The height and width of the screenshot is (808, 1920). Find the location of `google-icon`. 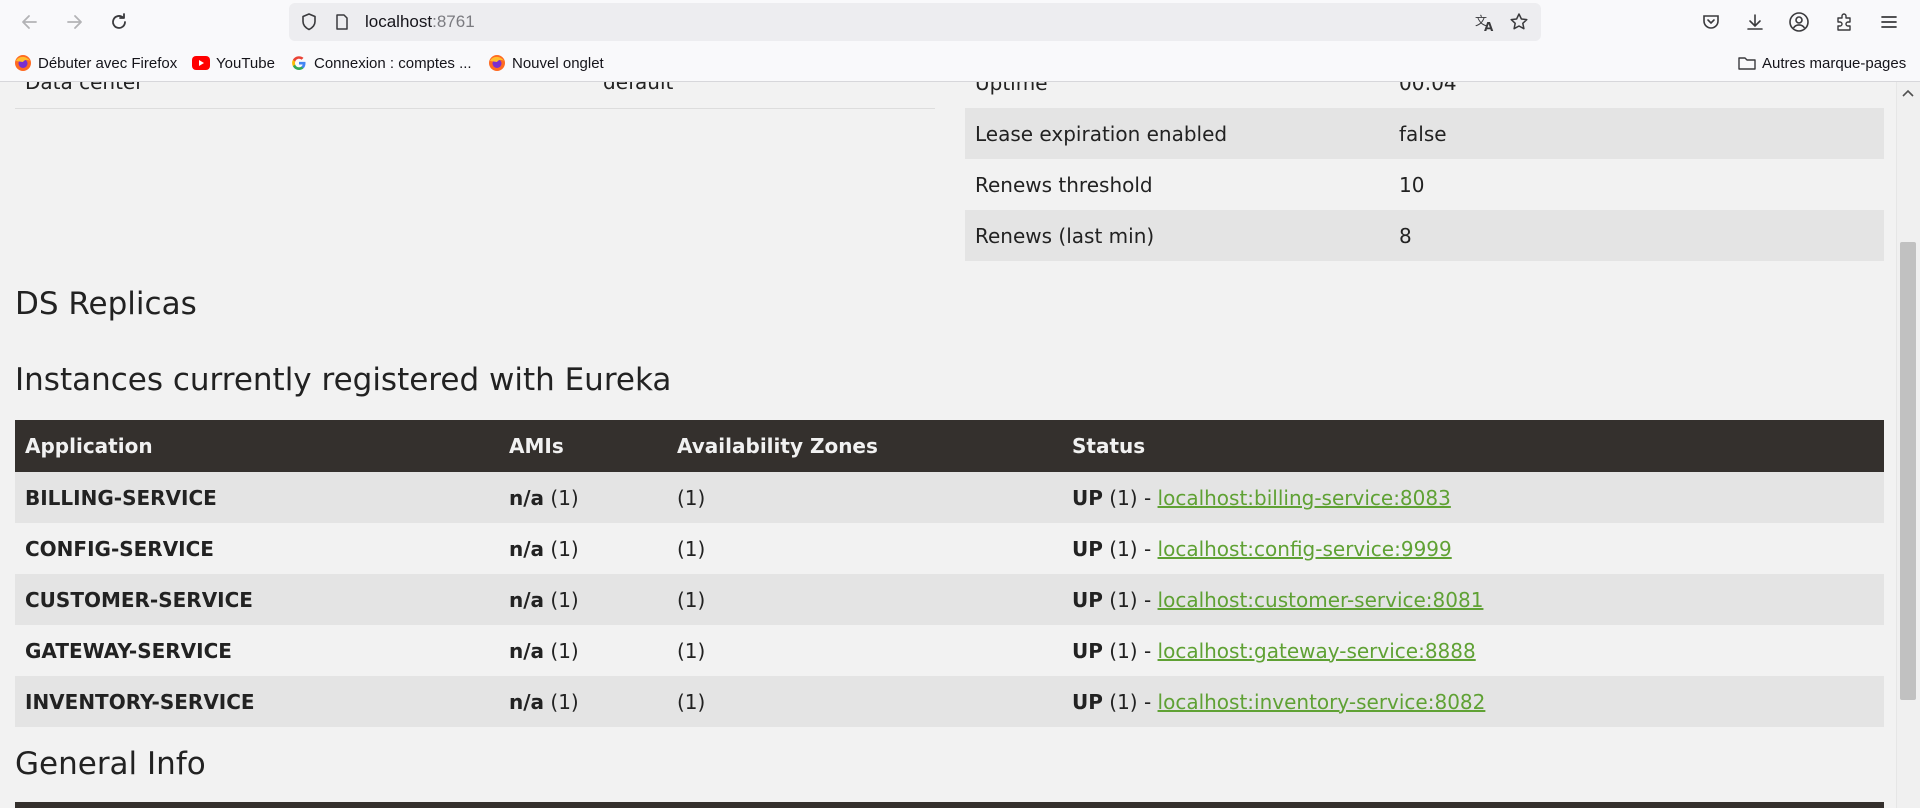

google-icon is located at coordinates (299, 63).